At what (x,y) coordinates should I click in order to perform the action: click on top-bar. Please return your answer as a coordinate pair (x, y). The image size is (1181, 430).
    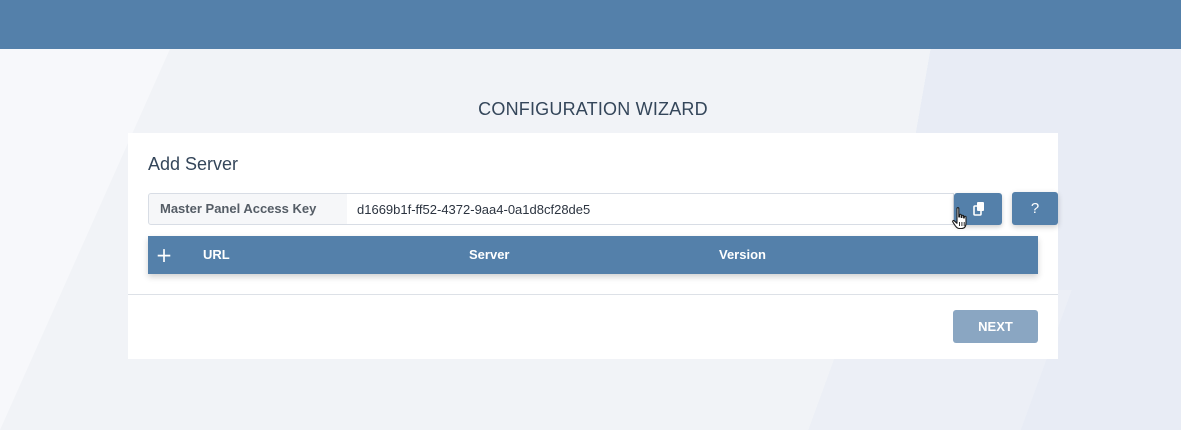
    Looking at the image, I should click on (590, 24).